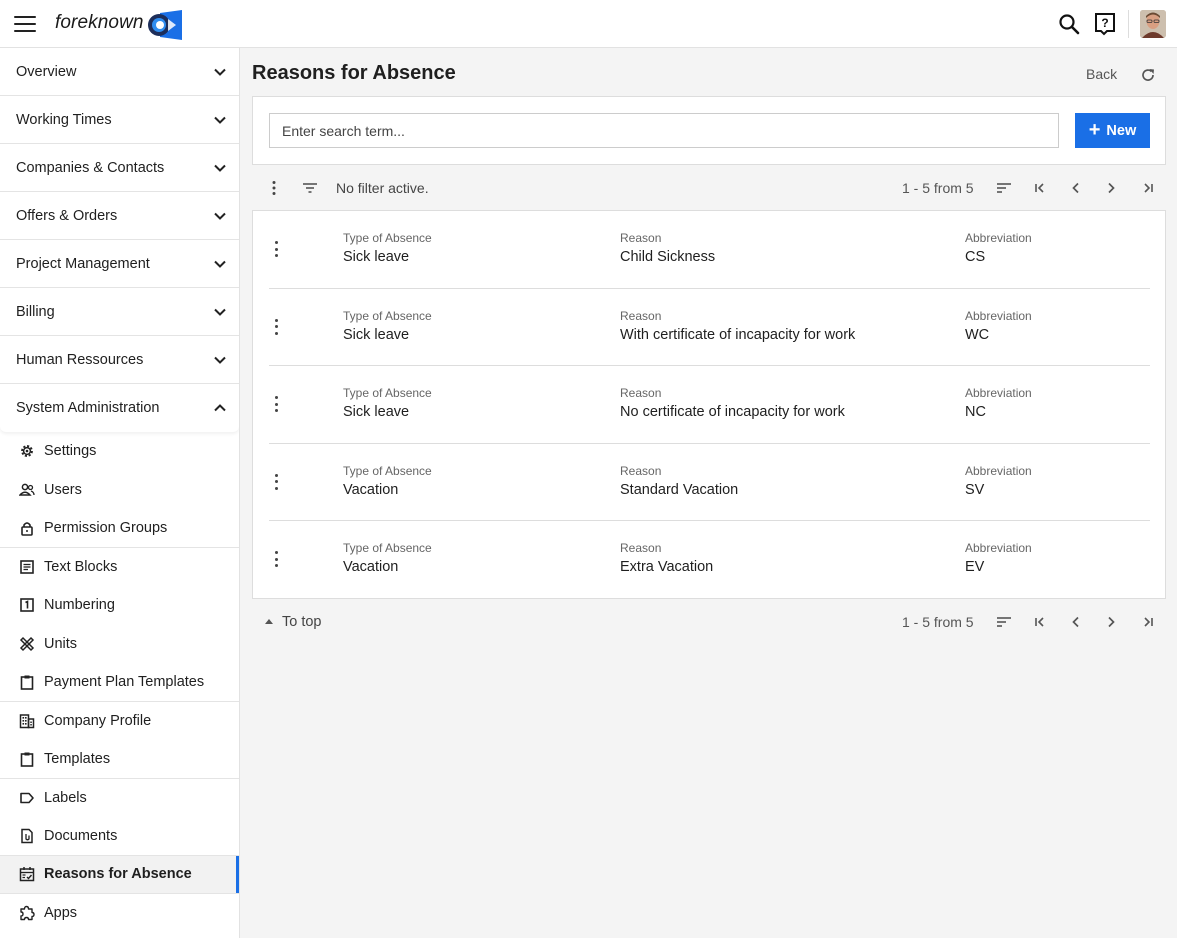 The width and height of the screenshot is (1177, 938). I want to click on sidebar-section-system-administration: System Administration, so click(119, 408).